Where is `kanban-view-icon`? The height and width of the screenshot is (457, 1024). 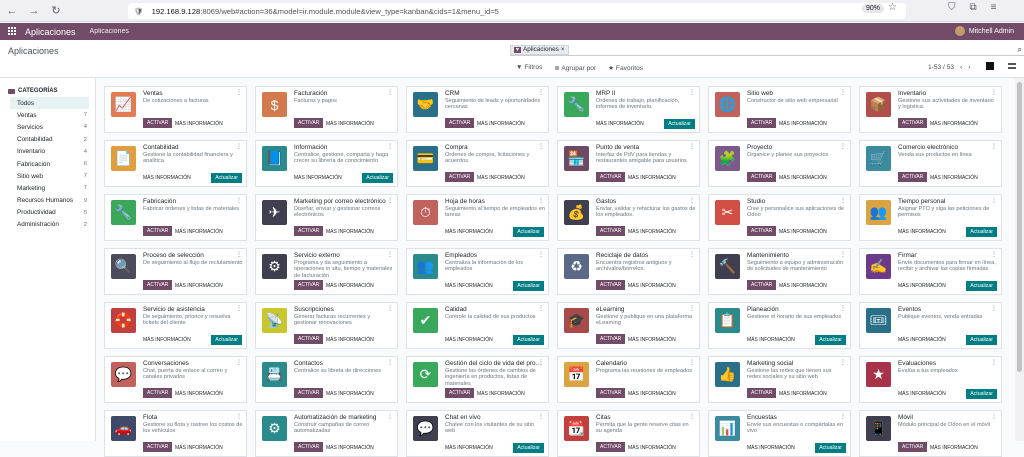 kanban-view-icon is located at coordinates (990, 66).